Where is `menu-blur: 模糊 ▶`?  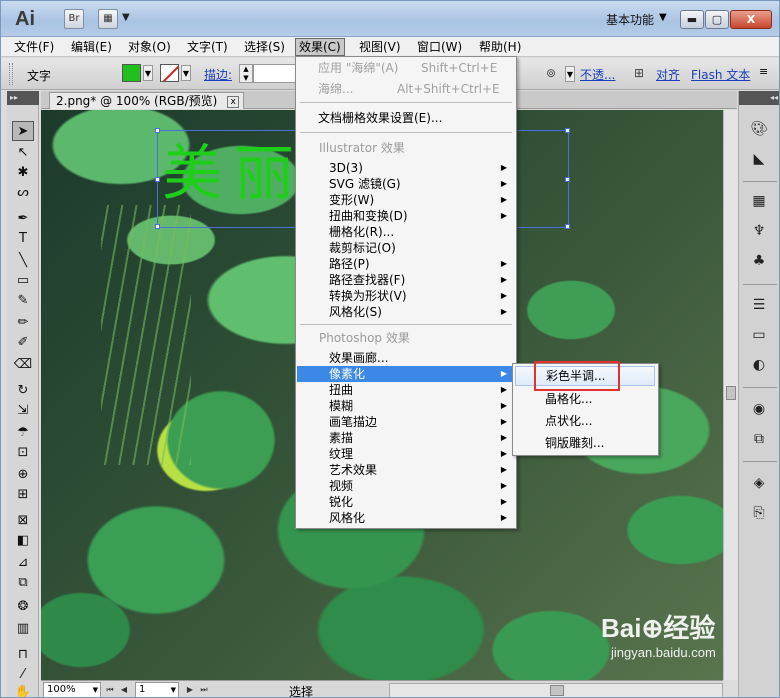
menu-blur: 模糊 ▶ is located at coordinates (406, 406).